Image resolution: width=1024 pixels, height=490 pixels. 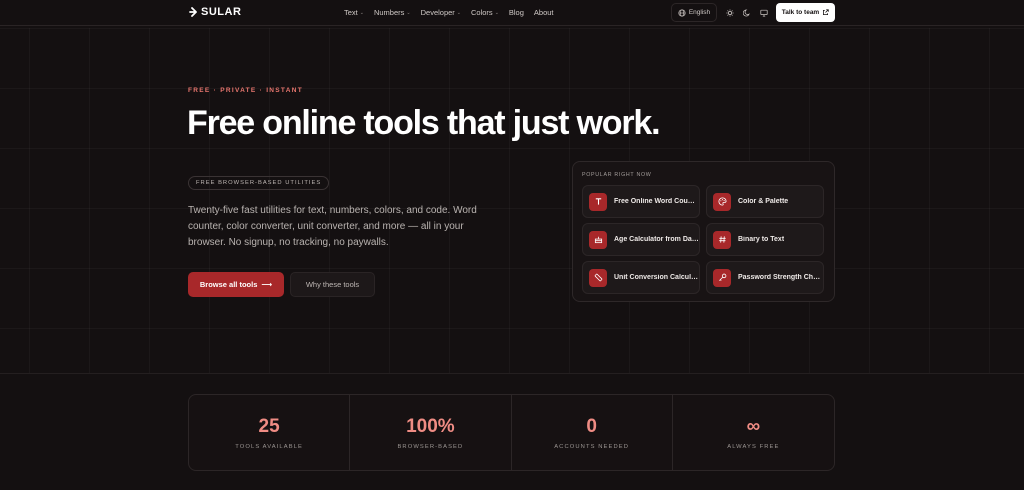 I want to click on nav-item-label: Text, so click(x=351, y=12).